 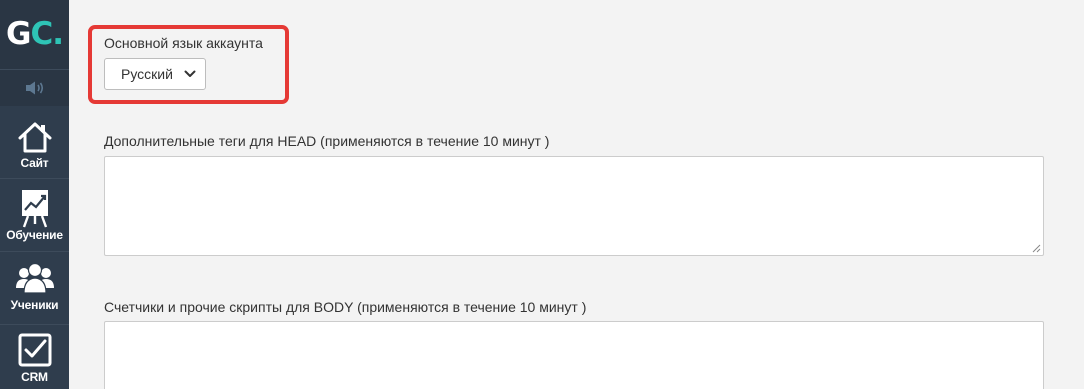 I want to click on account-language-value: Русский, so click(x=147, y=74).